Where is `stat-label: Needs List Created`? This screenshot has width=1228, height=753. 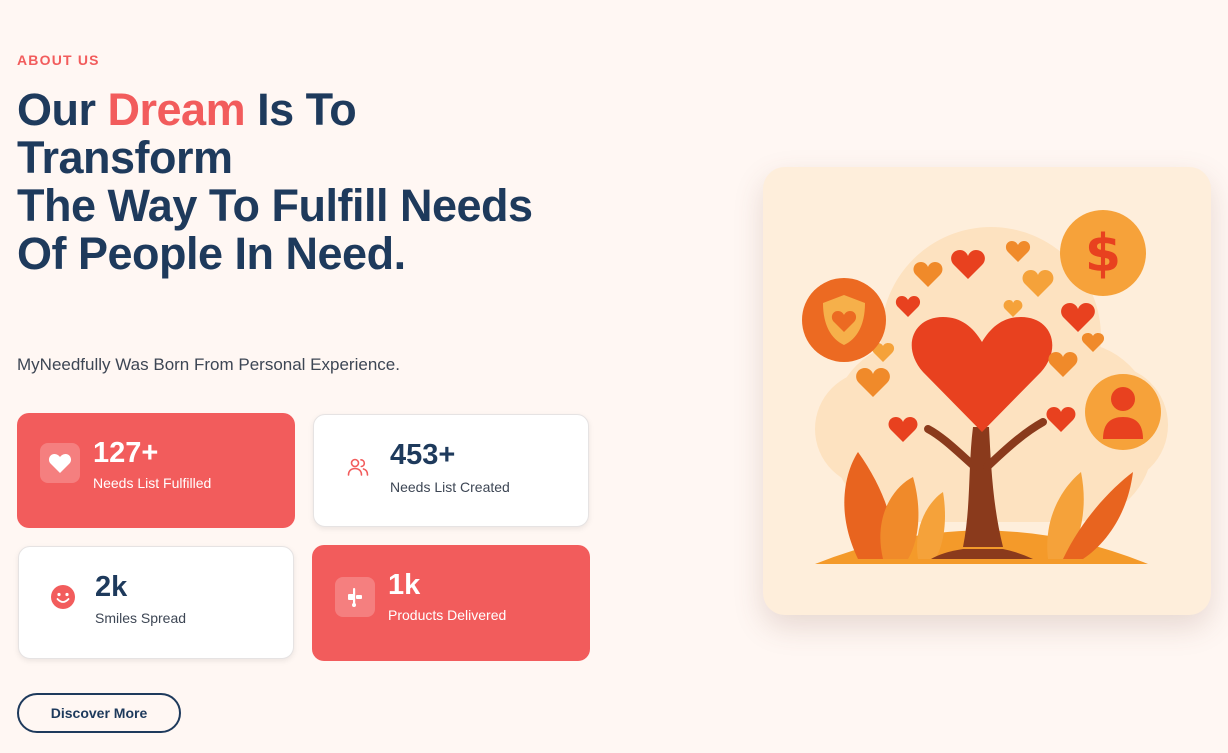 stat-label: Needs List Created is located at coordinates (450, 487).